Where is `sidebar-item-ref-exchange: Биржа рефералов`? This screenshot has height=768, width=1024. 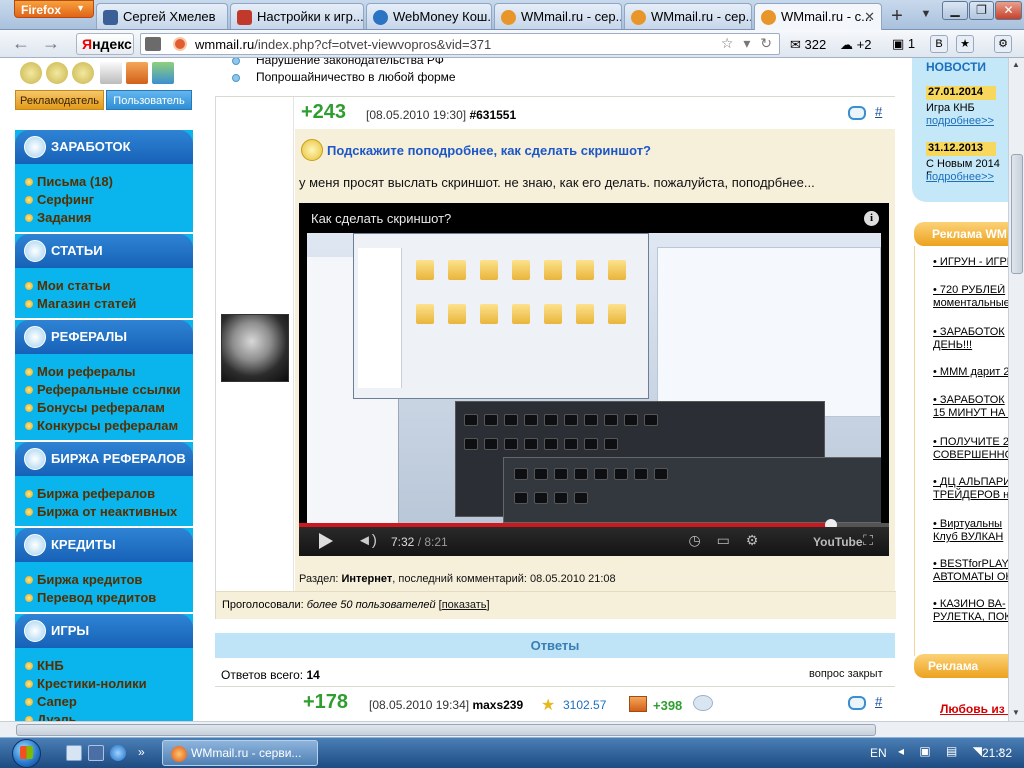 sidebar-item-ref-exchange: Биржа рефералов is located at coordinates (104, 495).